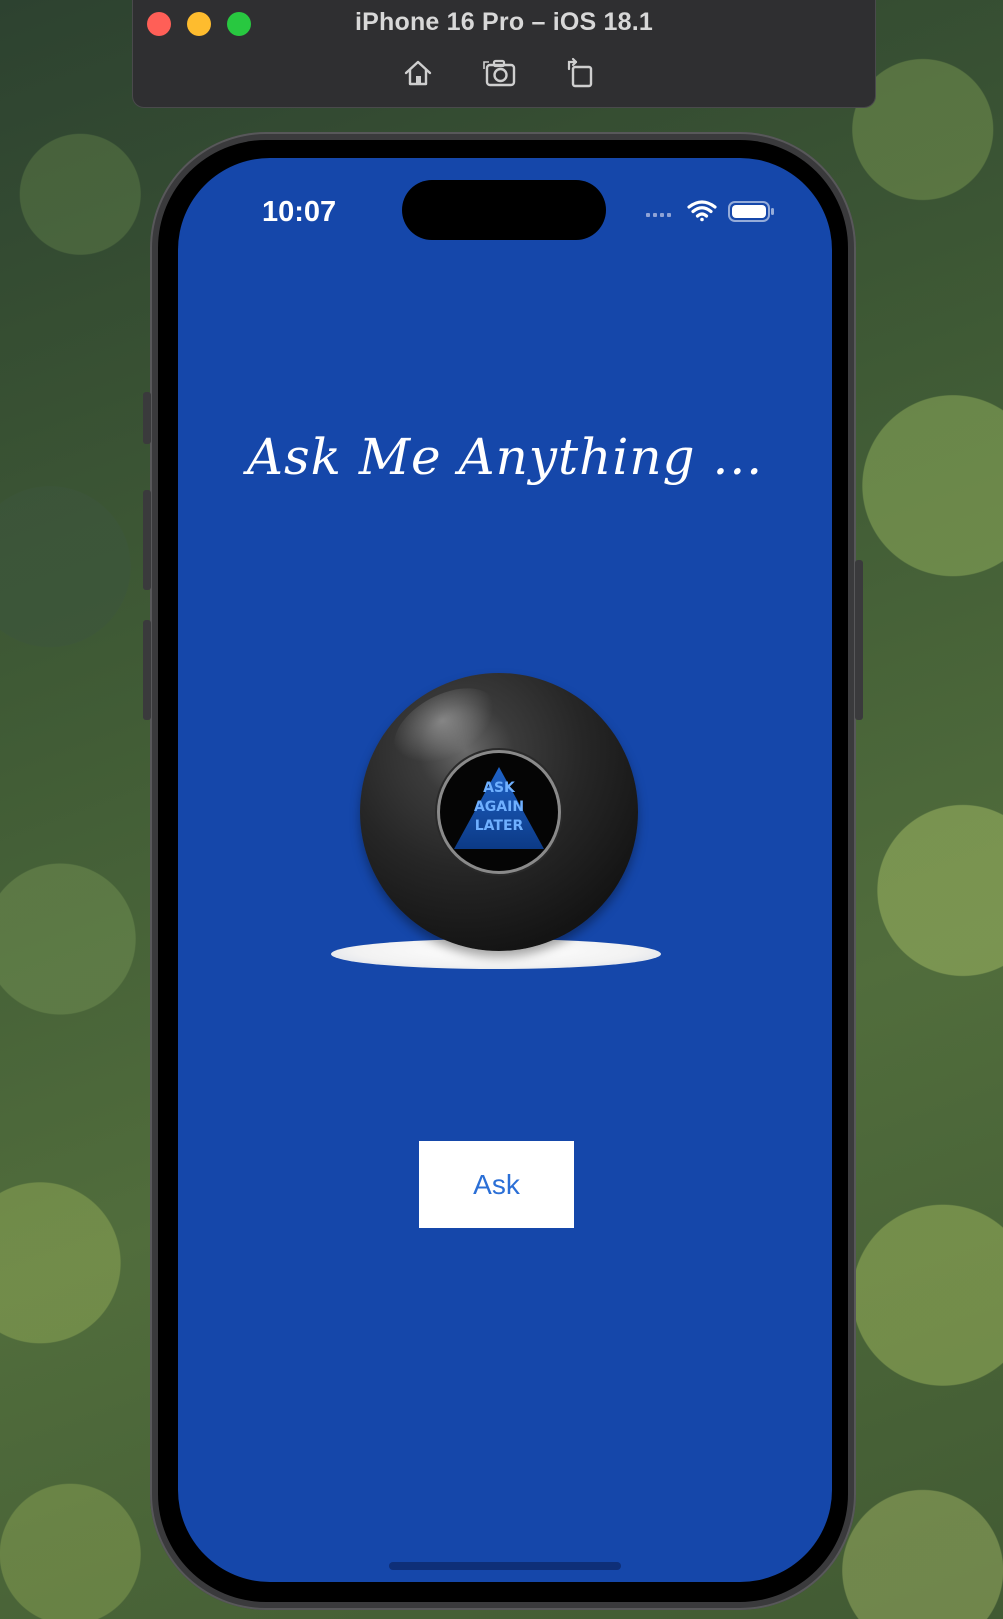 Image resolution: width=1003 pixels, height=1619 pixels. I want to click on answer-line: ASK, so click(499, 788).